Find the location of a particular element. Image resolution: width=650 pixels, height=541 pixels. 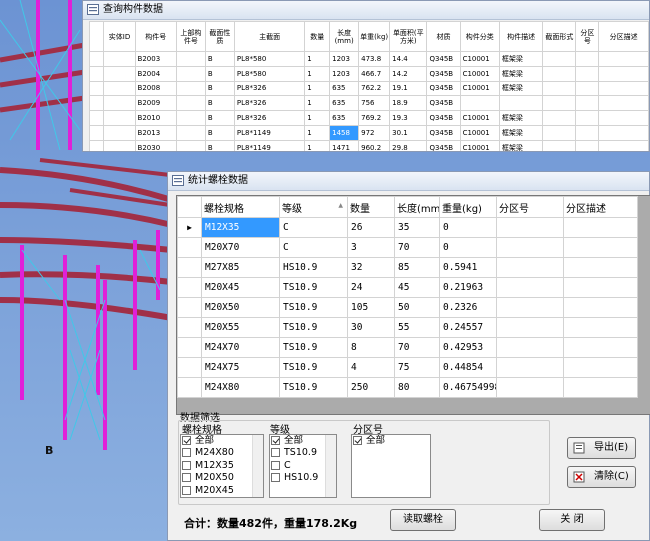

column-header: 构件号 is located at coordinates (155, 36).